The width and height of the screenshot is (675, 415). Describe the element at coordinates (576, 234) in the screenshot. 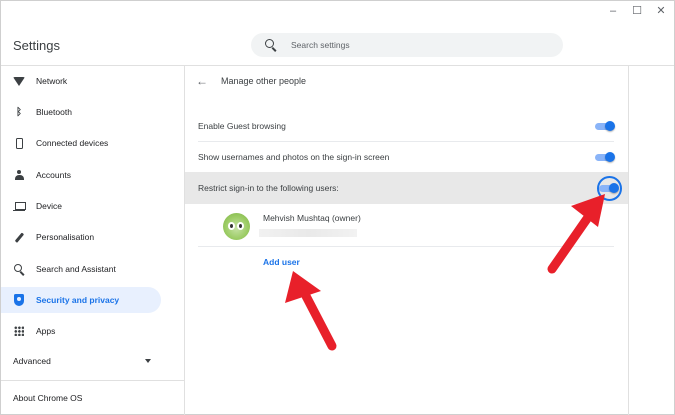

I see `arrow-to-toggle-icon` at that location.